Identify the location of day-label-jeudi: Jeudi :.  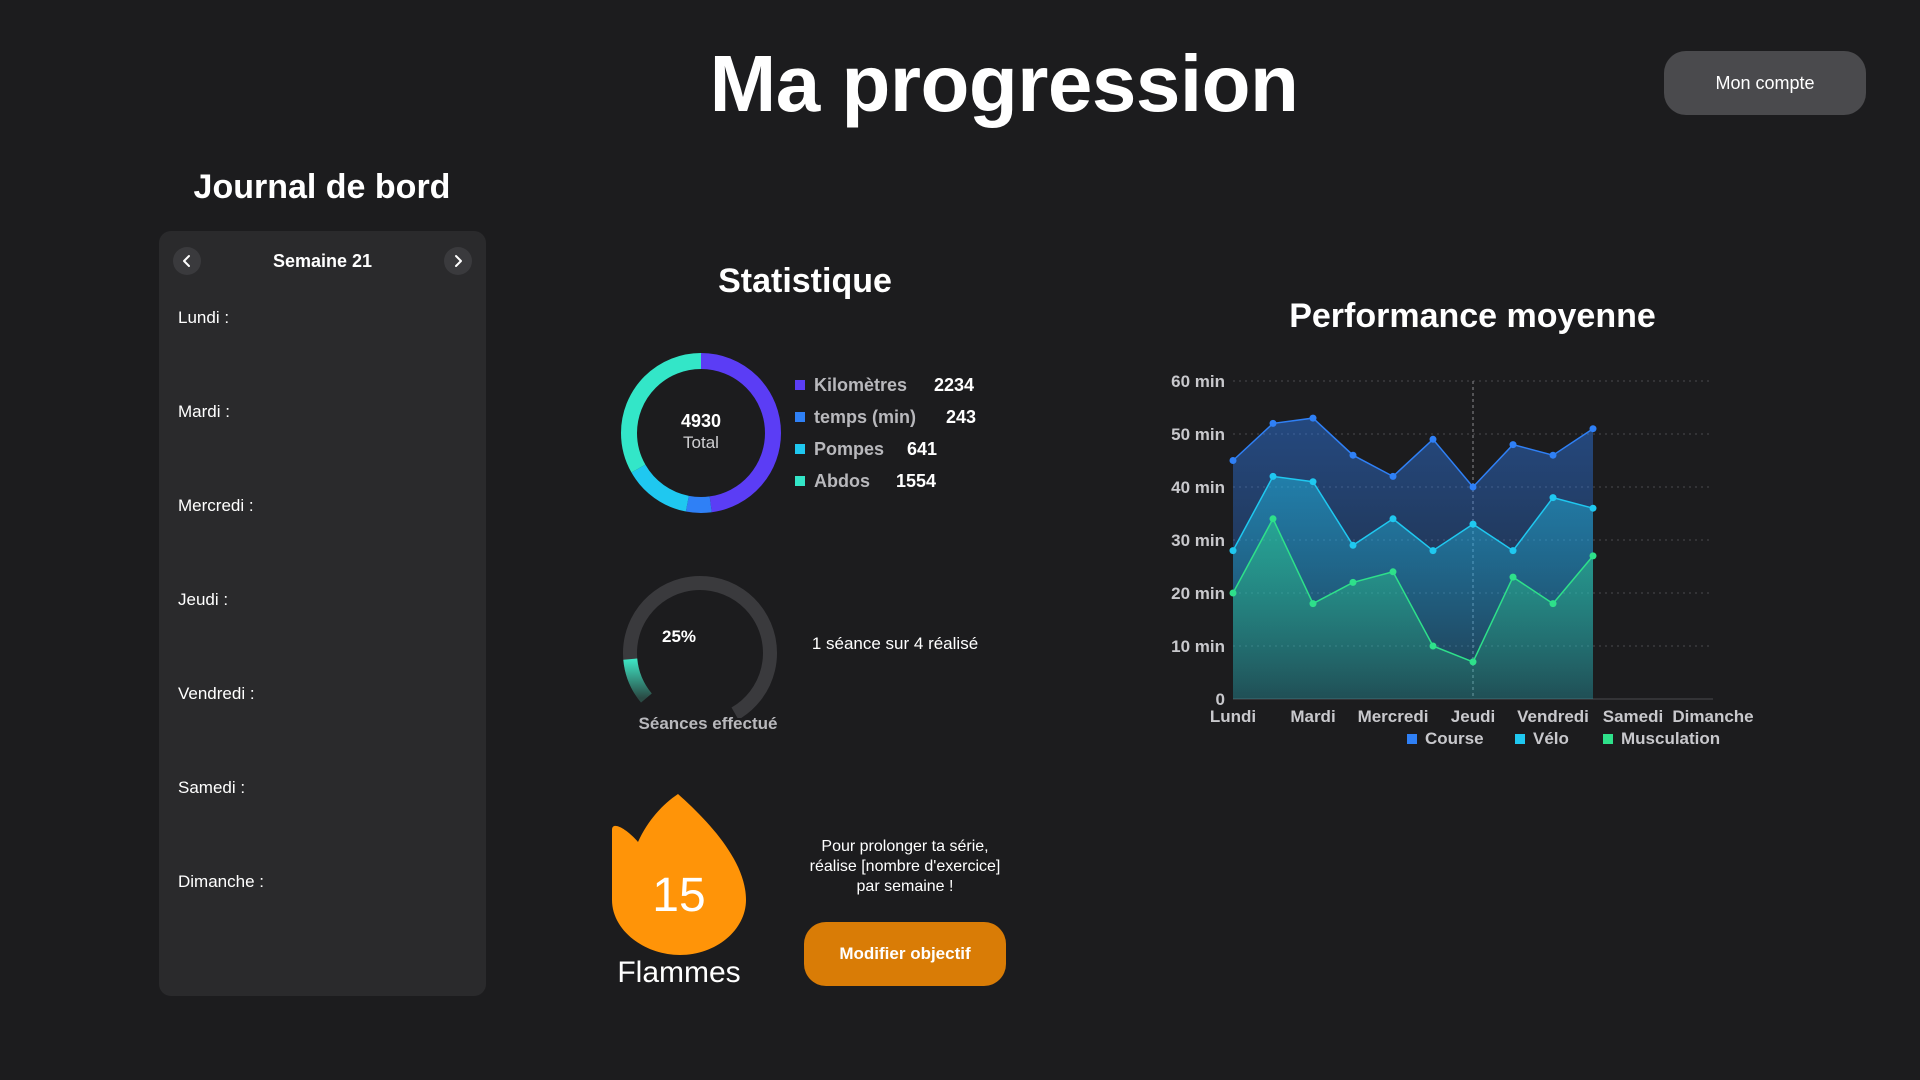
(203, 599).